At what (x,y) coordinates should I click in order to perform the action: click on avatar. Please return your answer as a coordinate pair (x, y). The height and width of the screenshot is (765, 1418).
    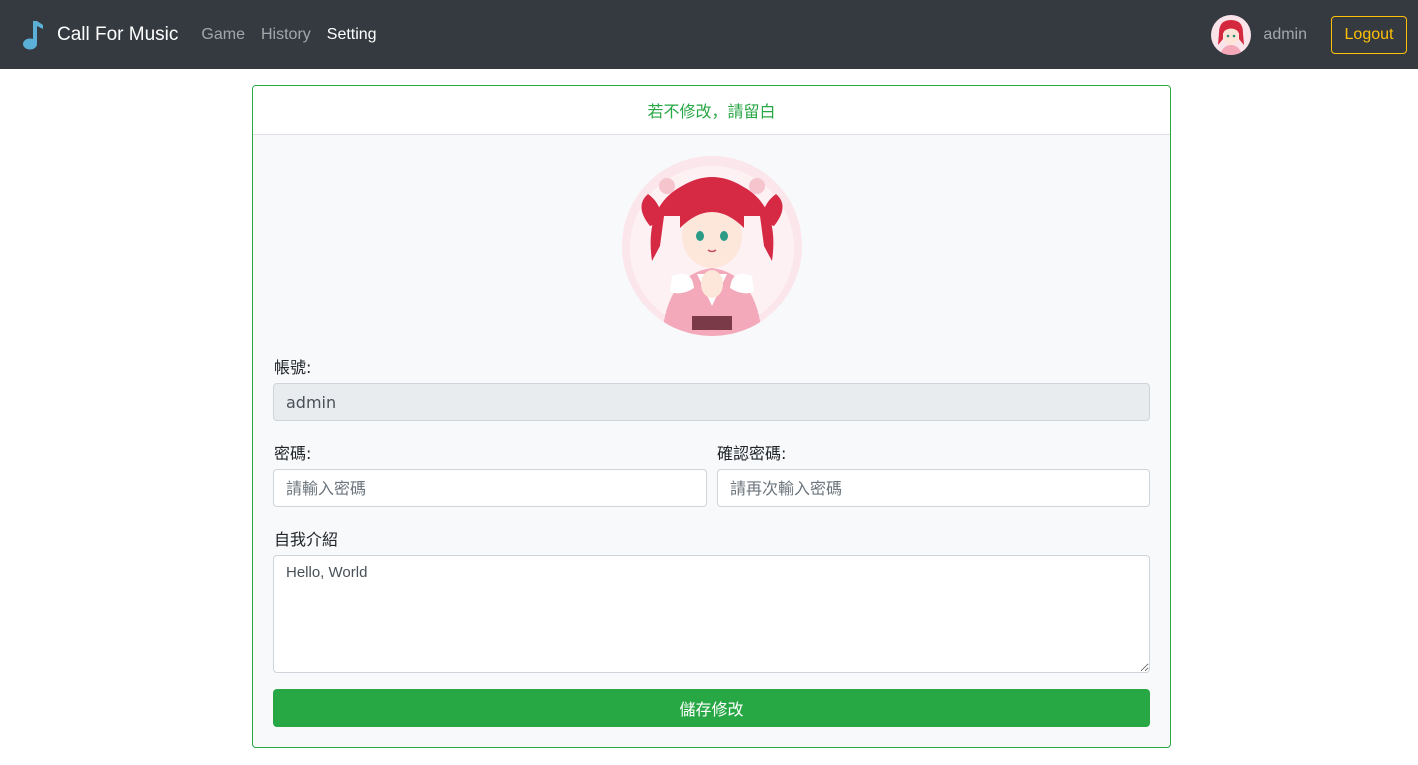
    Looking at the image, I should click on (1231, 34).